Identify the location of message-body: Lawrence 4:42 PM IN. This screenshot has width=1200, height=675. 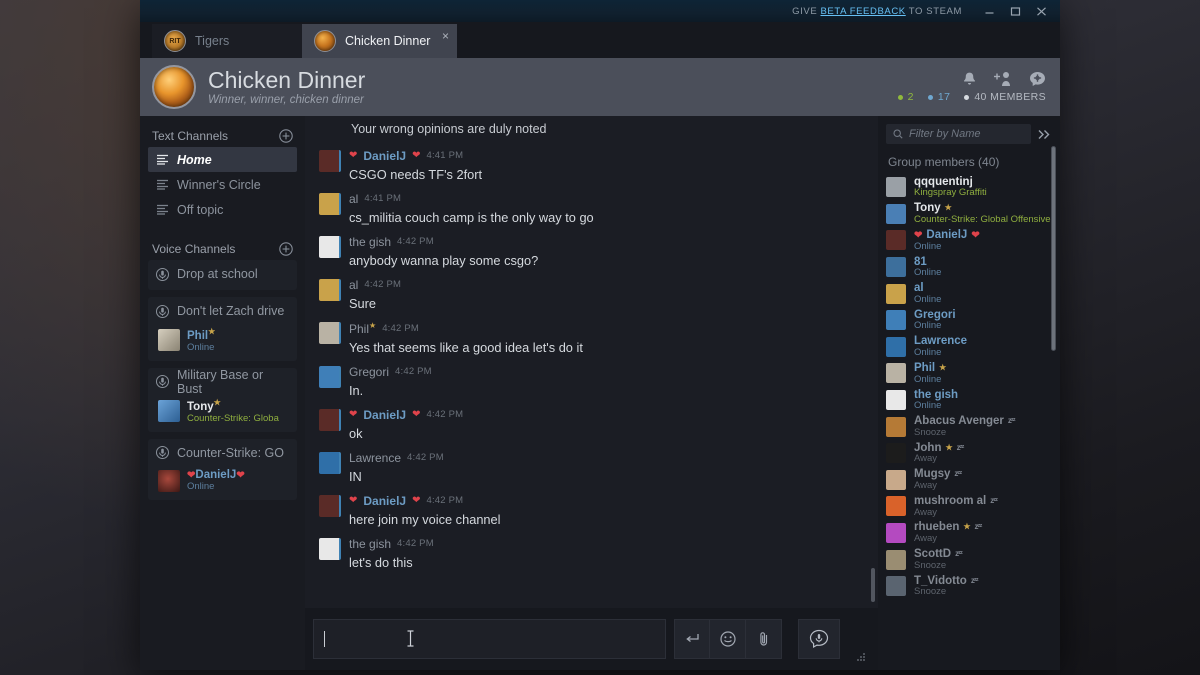
(606, 468).